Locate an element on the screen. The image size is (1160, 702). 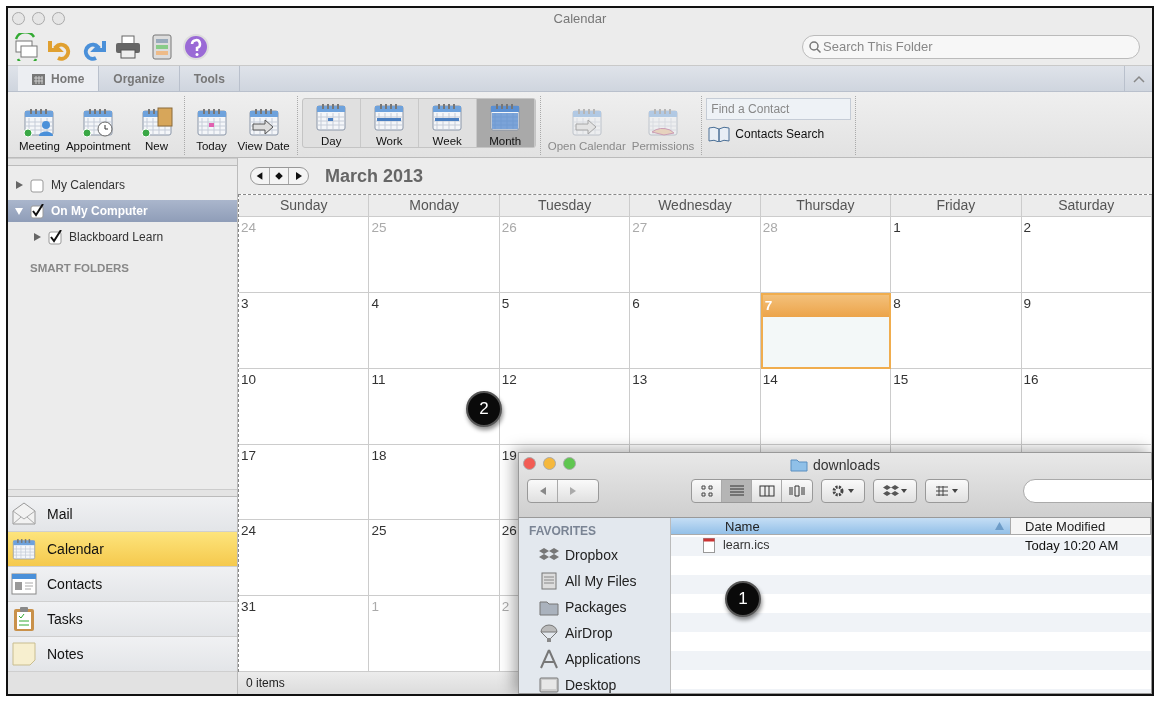
search-field: Search This Folder is located at coordinates (971, 46).